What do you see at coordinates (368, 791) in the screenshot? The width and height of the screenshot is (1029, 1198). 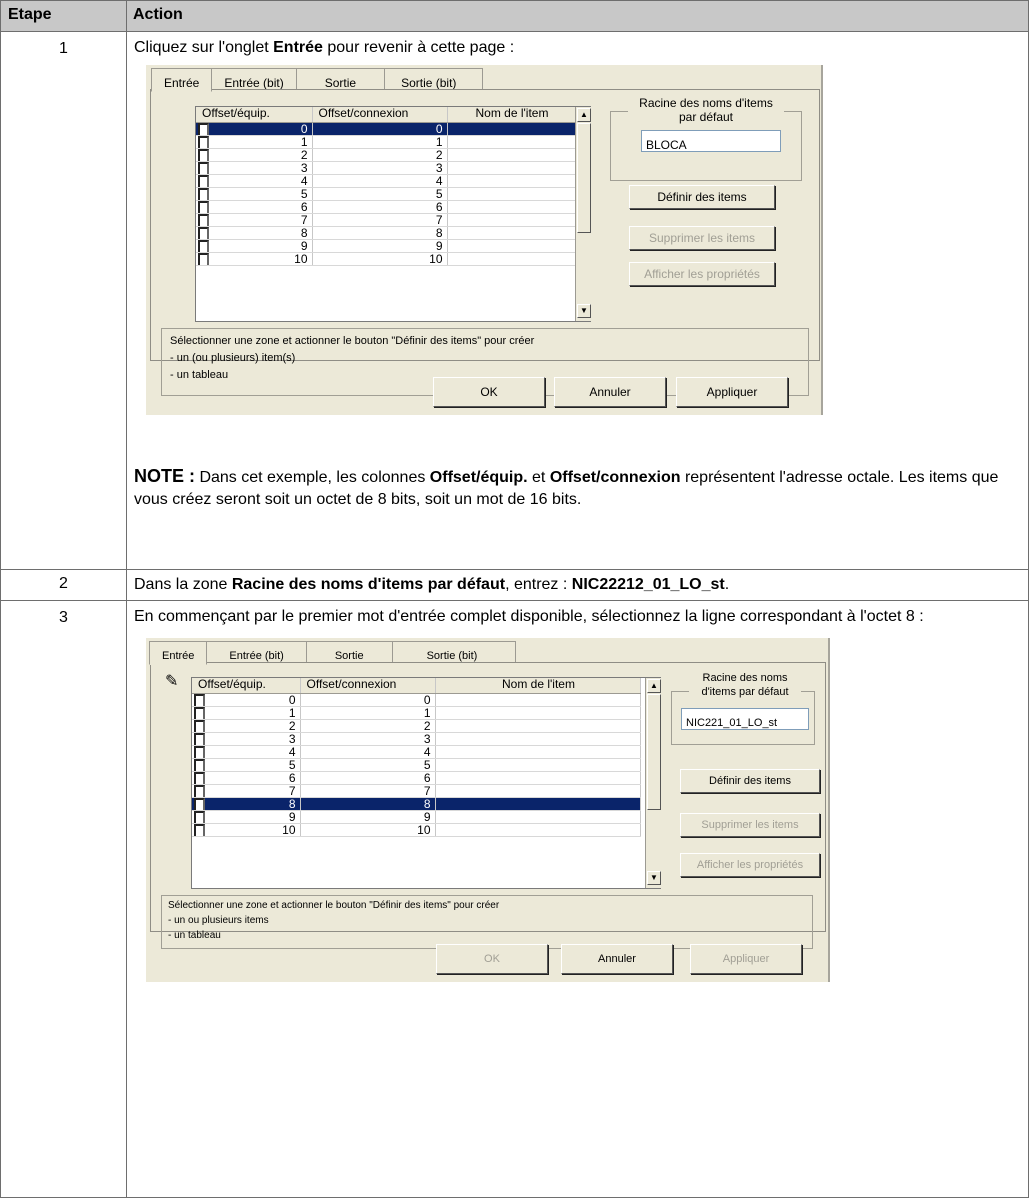 I see `offset-connexion-cell: 7` at bounding box center [368, 791].